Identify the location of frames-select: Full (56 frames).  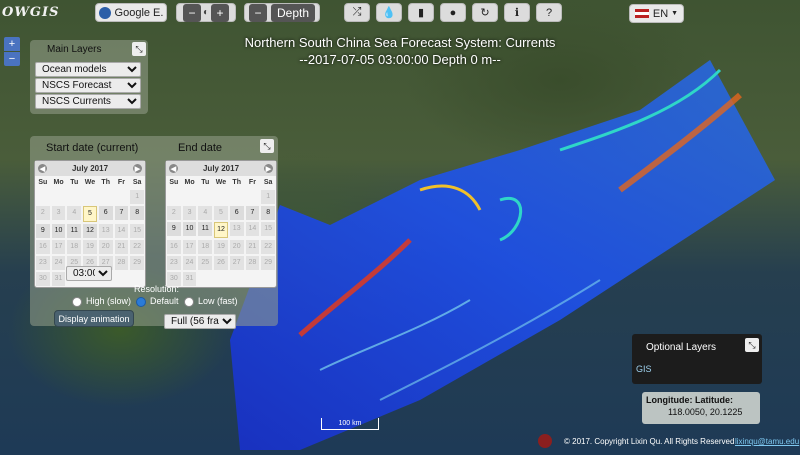
(200, 321).